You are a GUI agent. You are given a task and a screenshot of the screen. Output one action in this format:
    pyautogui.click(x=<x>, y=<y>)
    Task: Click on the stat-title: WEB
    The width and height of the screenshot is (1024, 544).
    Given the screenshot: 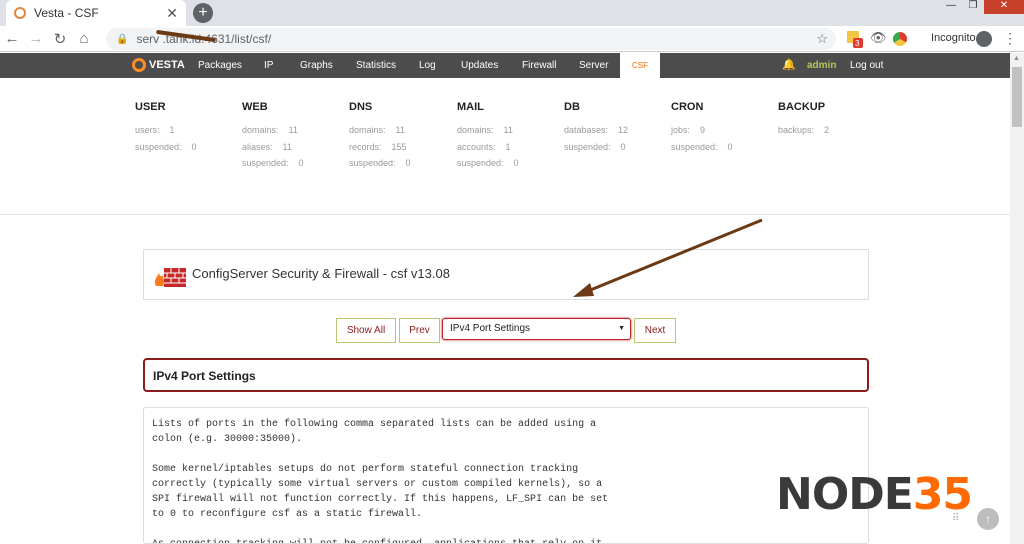 What is the action you would take?
    pyautogui.click(x=255, y=107)
    